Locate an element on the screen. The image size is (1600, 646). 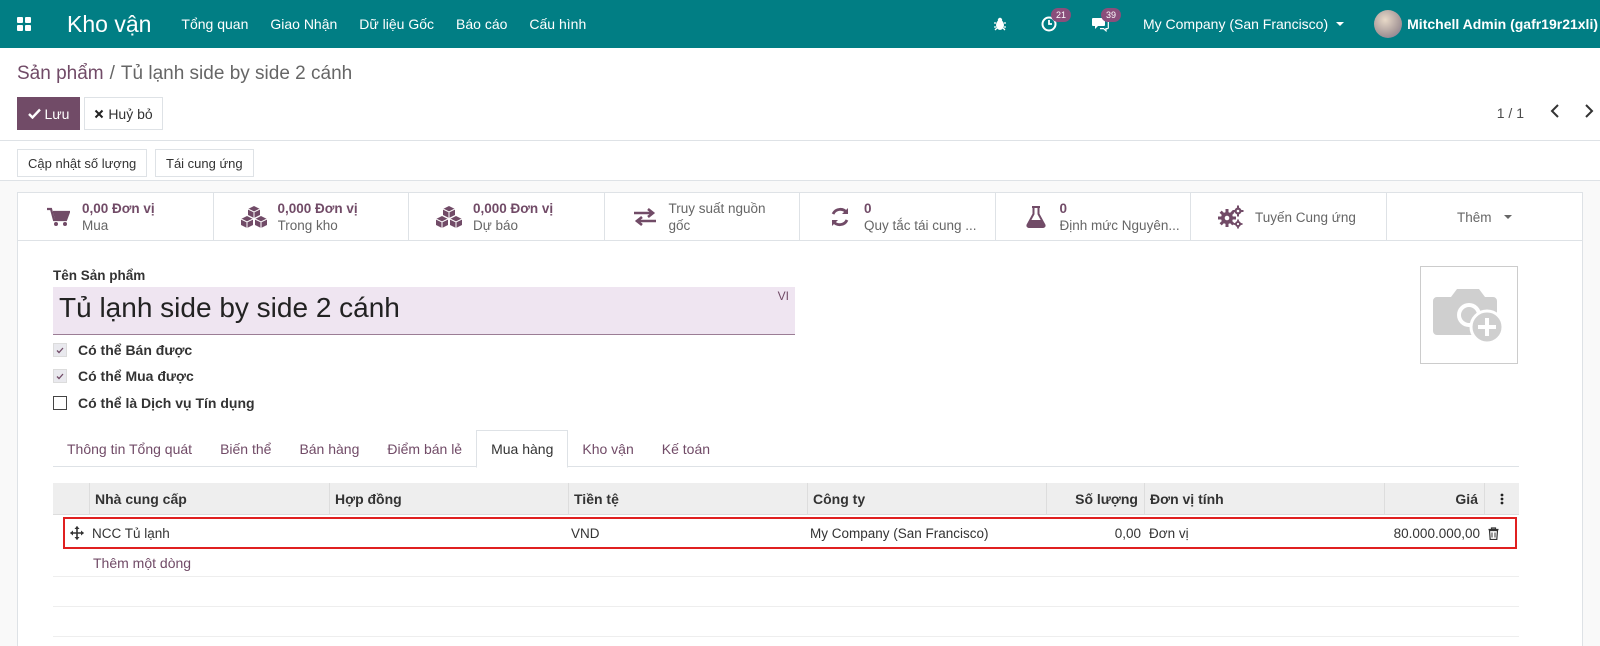
menu-configuration: Cấu hình is located at coordinates (557, 24).